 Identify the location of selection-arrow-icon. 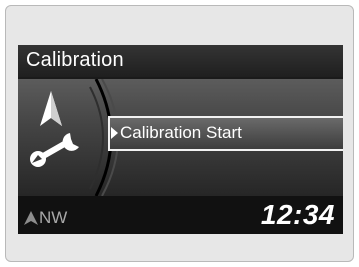
(114, 133).